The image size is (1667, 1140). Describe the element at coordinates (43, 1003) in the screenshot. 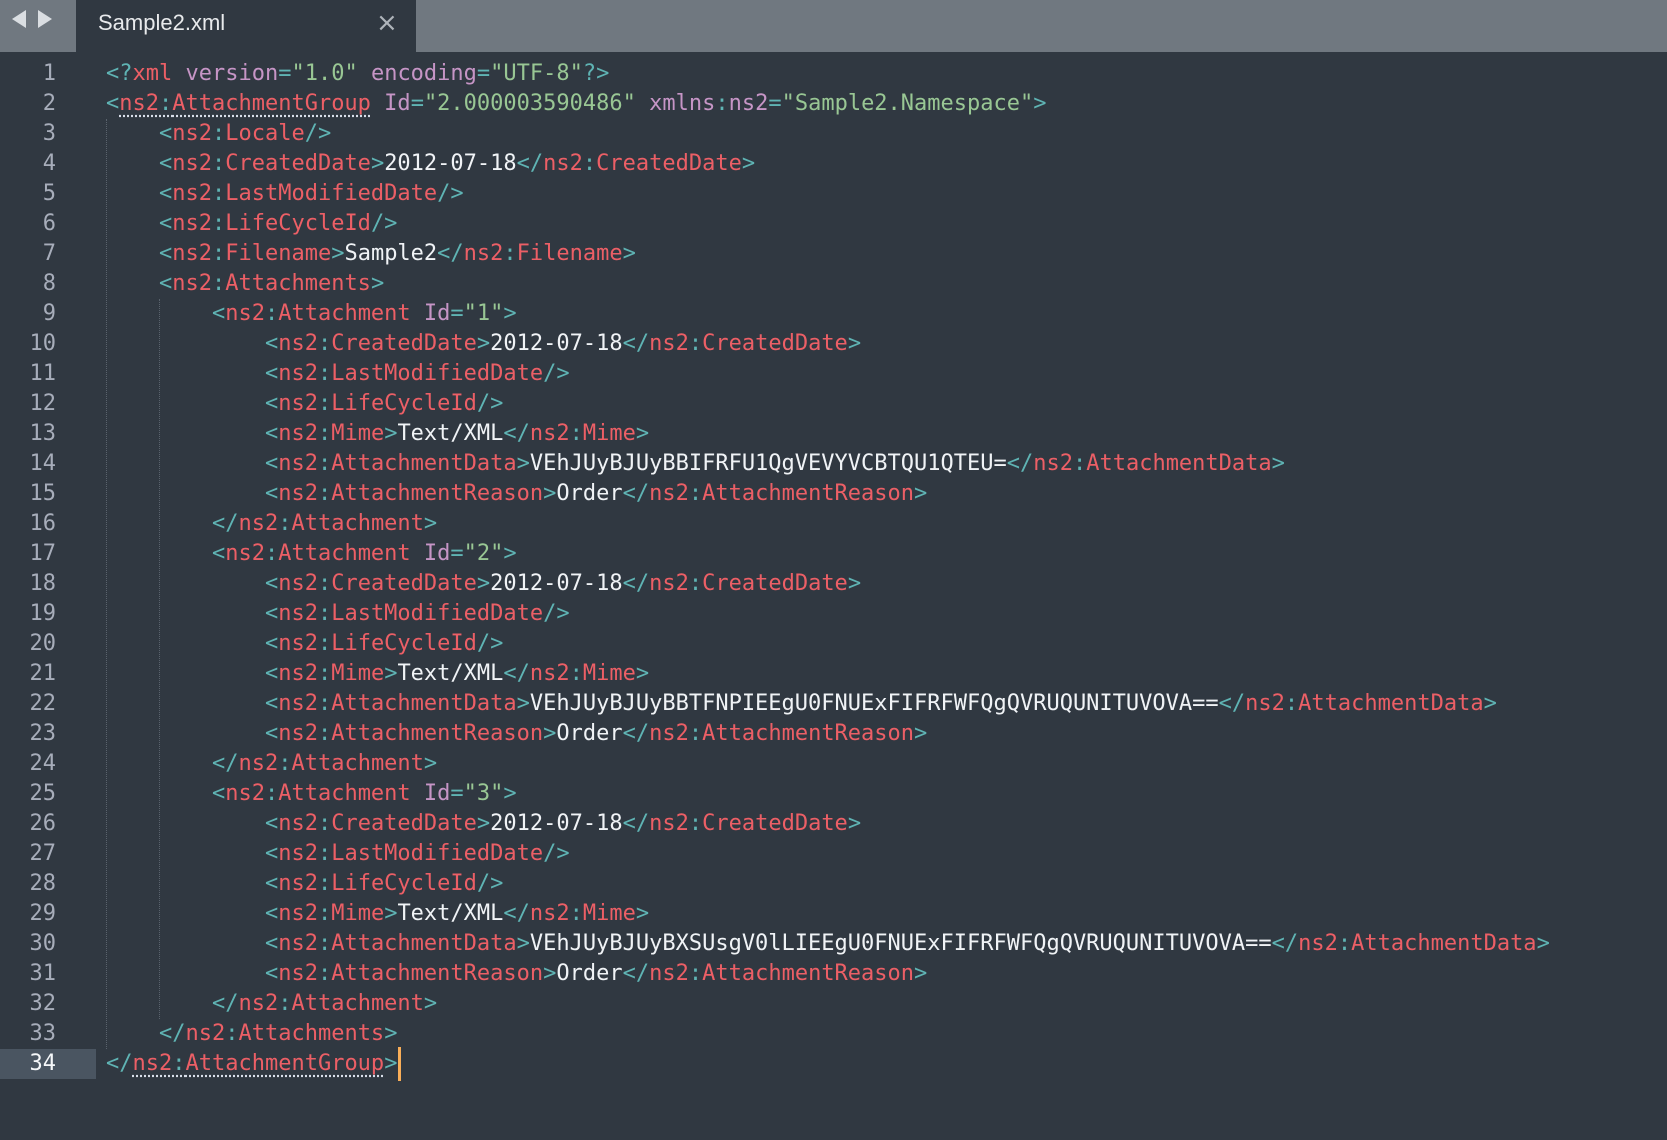

I see `line-number: 32` at that location.